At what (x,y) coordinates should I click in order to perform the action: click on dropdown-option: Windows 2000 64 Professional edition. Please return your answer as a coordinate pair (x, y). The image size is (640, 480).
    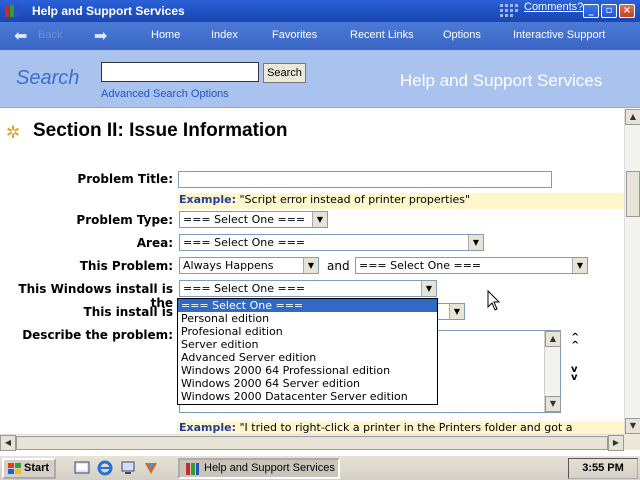
    Looking at the image, I should click on (307, 370).